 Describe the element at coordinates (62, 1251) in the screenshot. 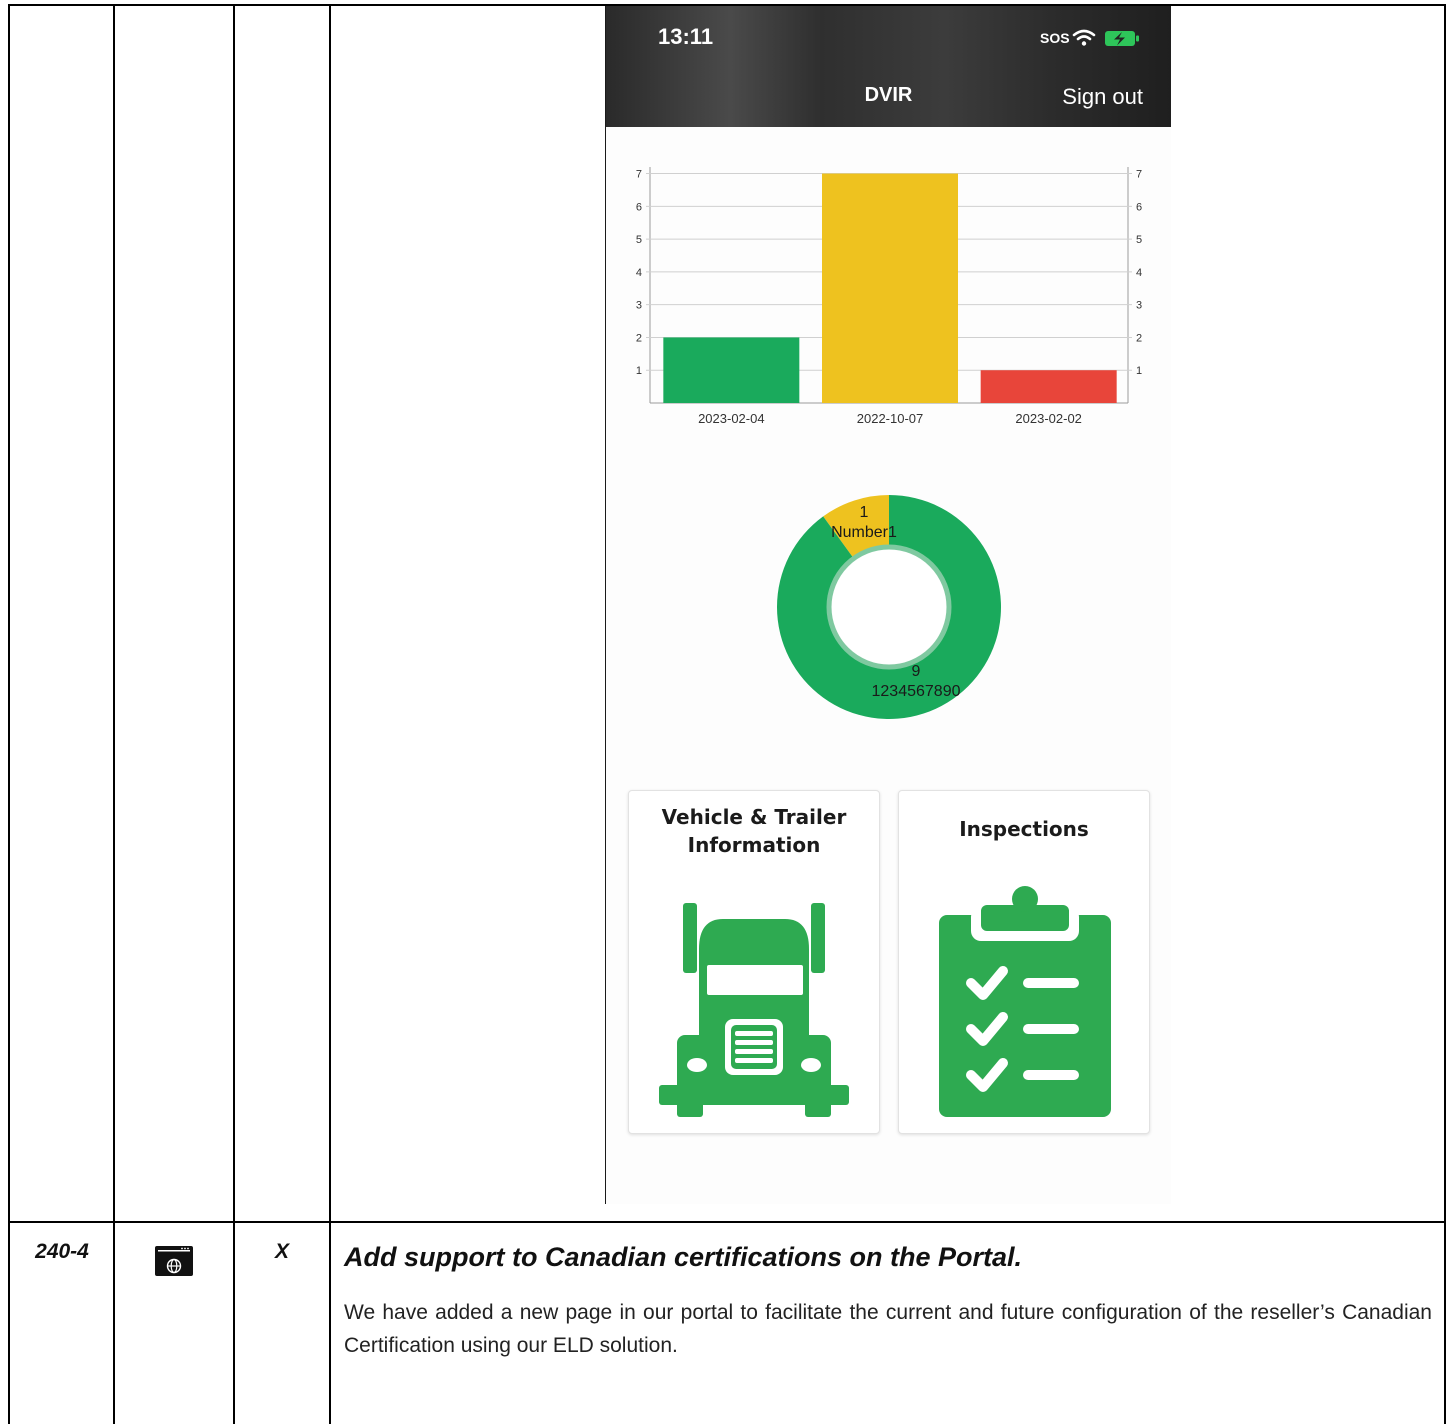

I see `version-number: 240-4` at that location.